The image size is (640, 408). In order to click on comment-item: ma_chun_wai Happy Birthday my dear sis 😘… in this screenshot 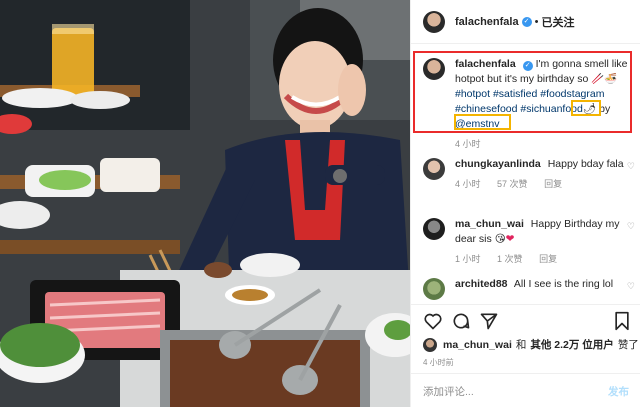, I will do `click(529, 242)`.